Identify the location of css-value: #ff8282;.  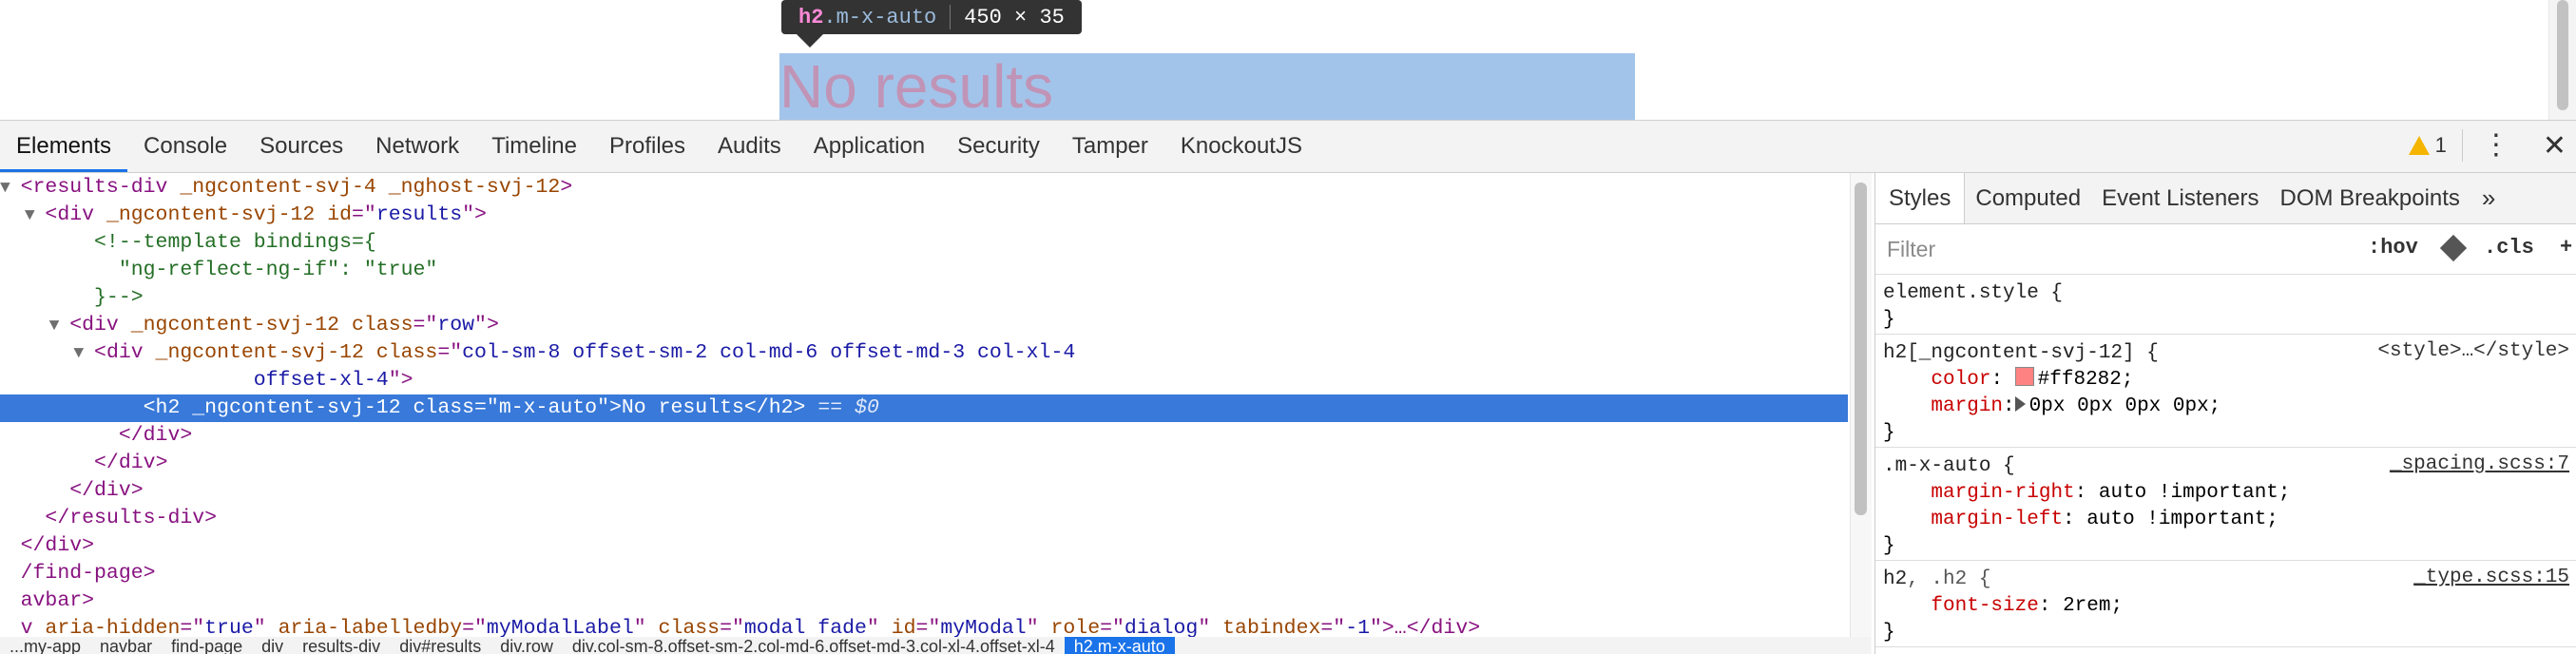
(2086, 380).